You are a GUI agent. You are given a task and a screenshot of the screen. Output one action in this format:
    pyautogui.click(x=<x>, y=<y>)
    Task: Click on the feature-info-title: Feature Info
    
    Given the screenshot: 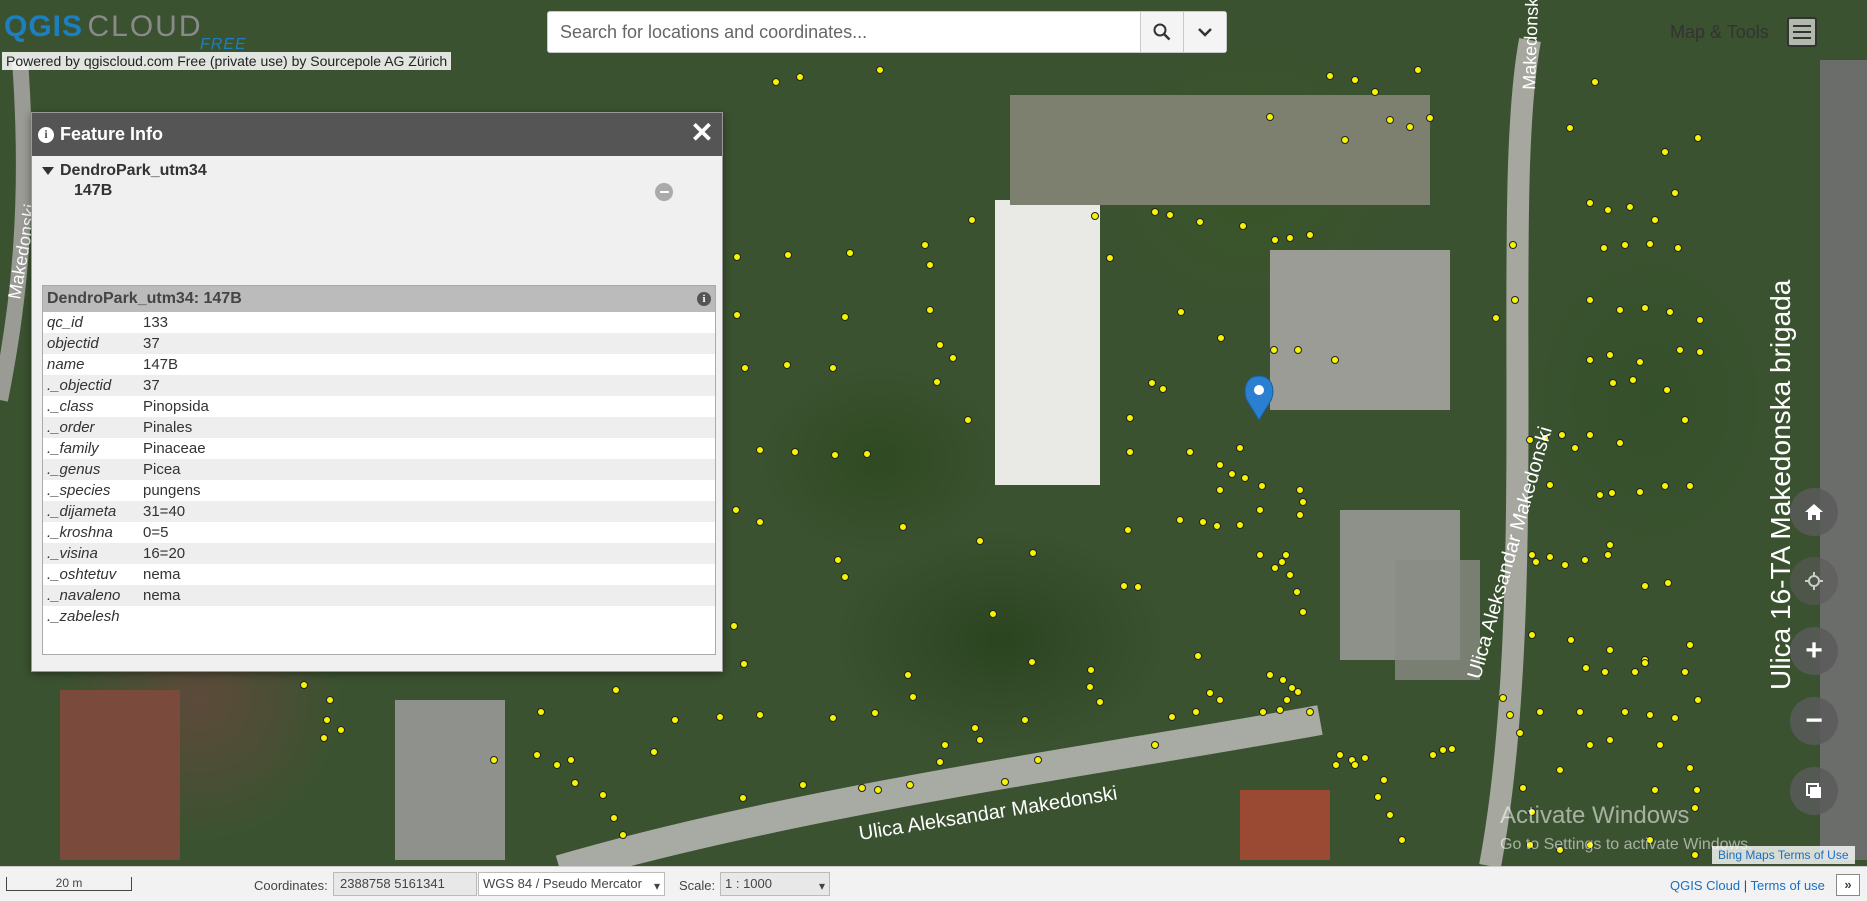 What is the action you would take?
    pyautogui.click(x=112, y=134)
    